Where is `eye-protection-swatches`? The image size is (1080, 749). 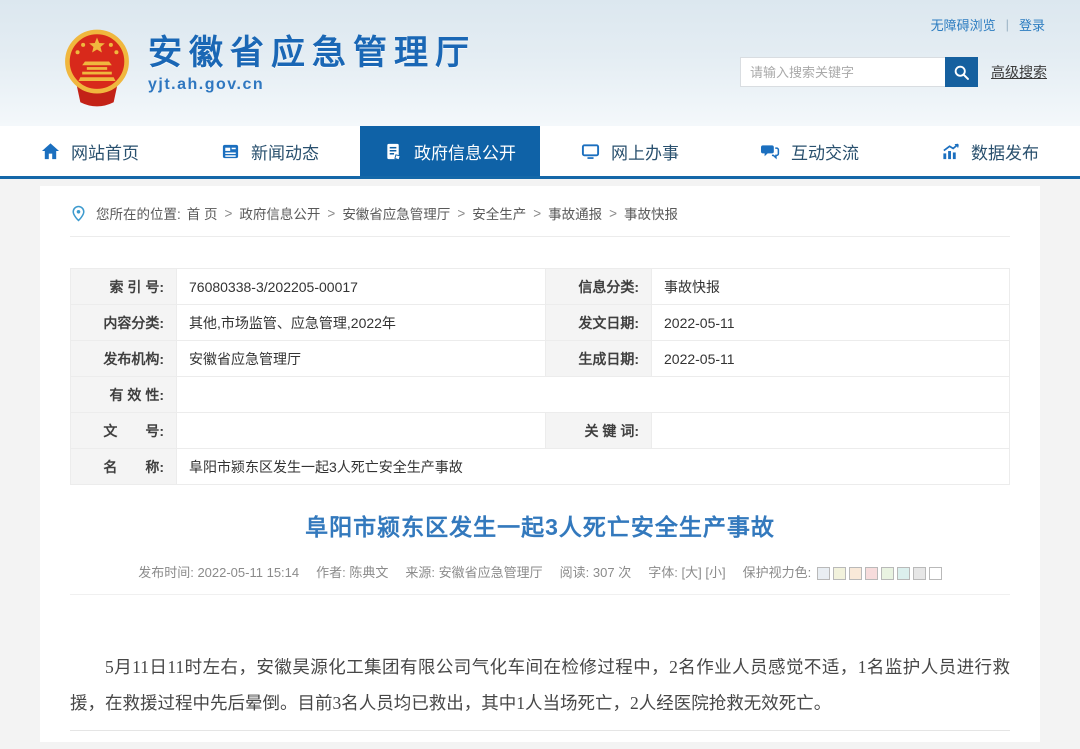
eye-protection-swatches is located at coordinates (879, 574).